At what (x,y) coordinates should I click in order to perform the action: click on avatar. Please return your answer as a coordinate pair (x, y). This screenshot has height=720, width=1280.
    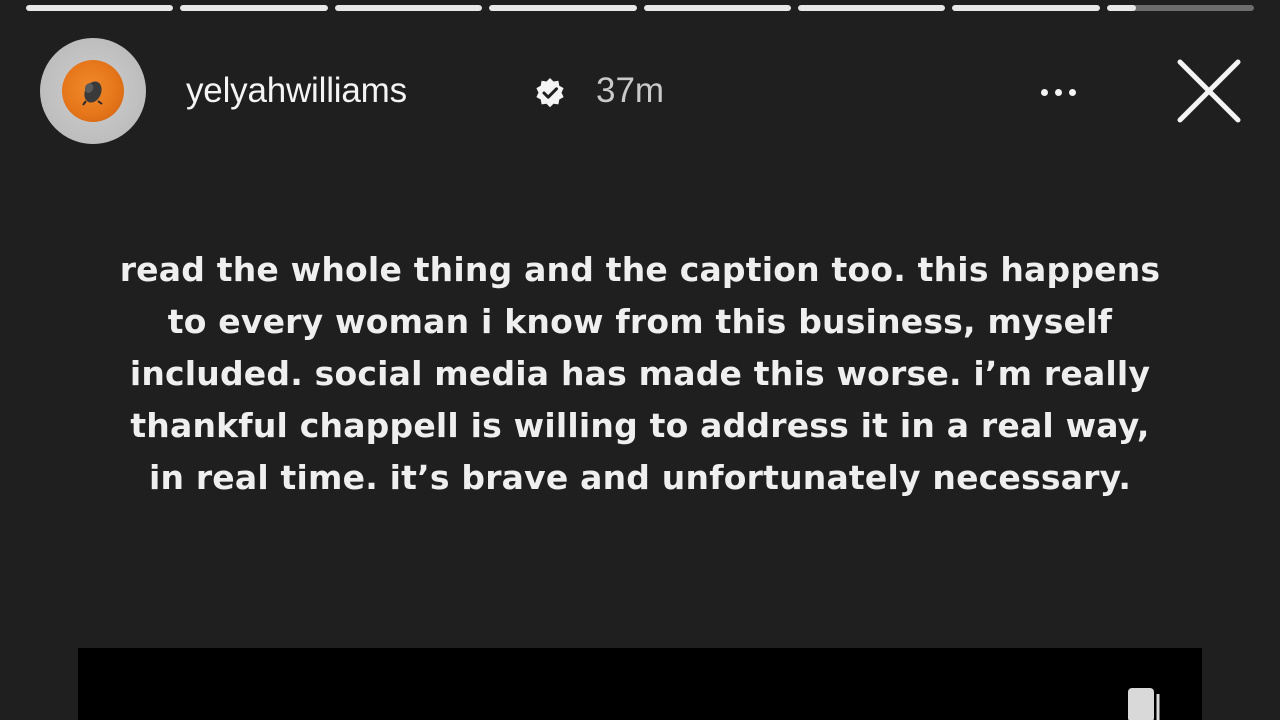
    Looking at the image, I should click on (93, 91).